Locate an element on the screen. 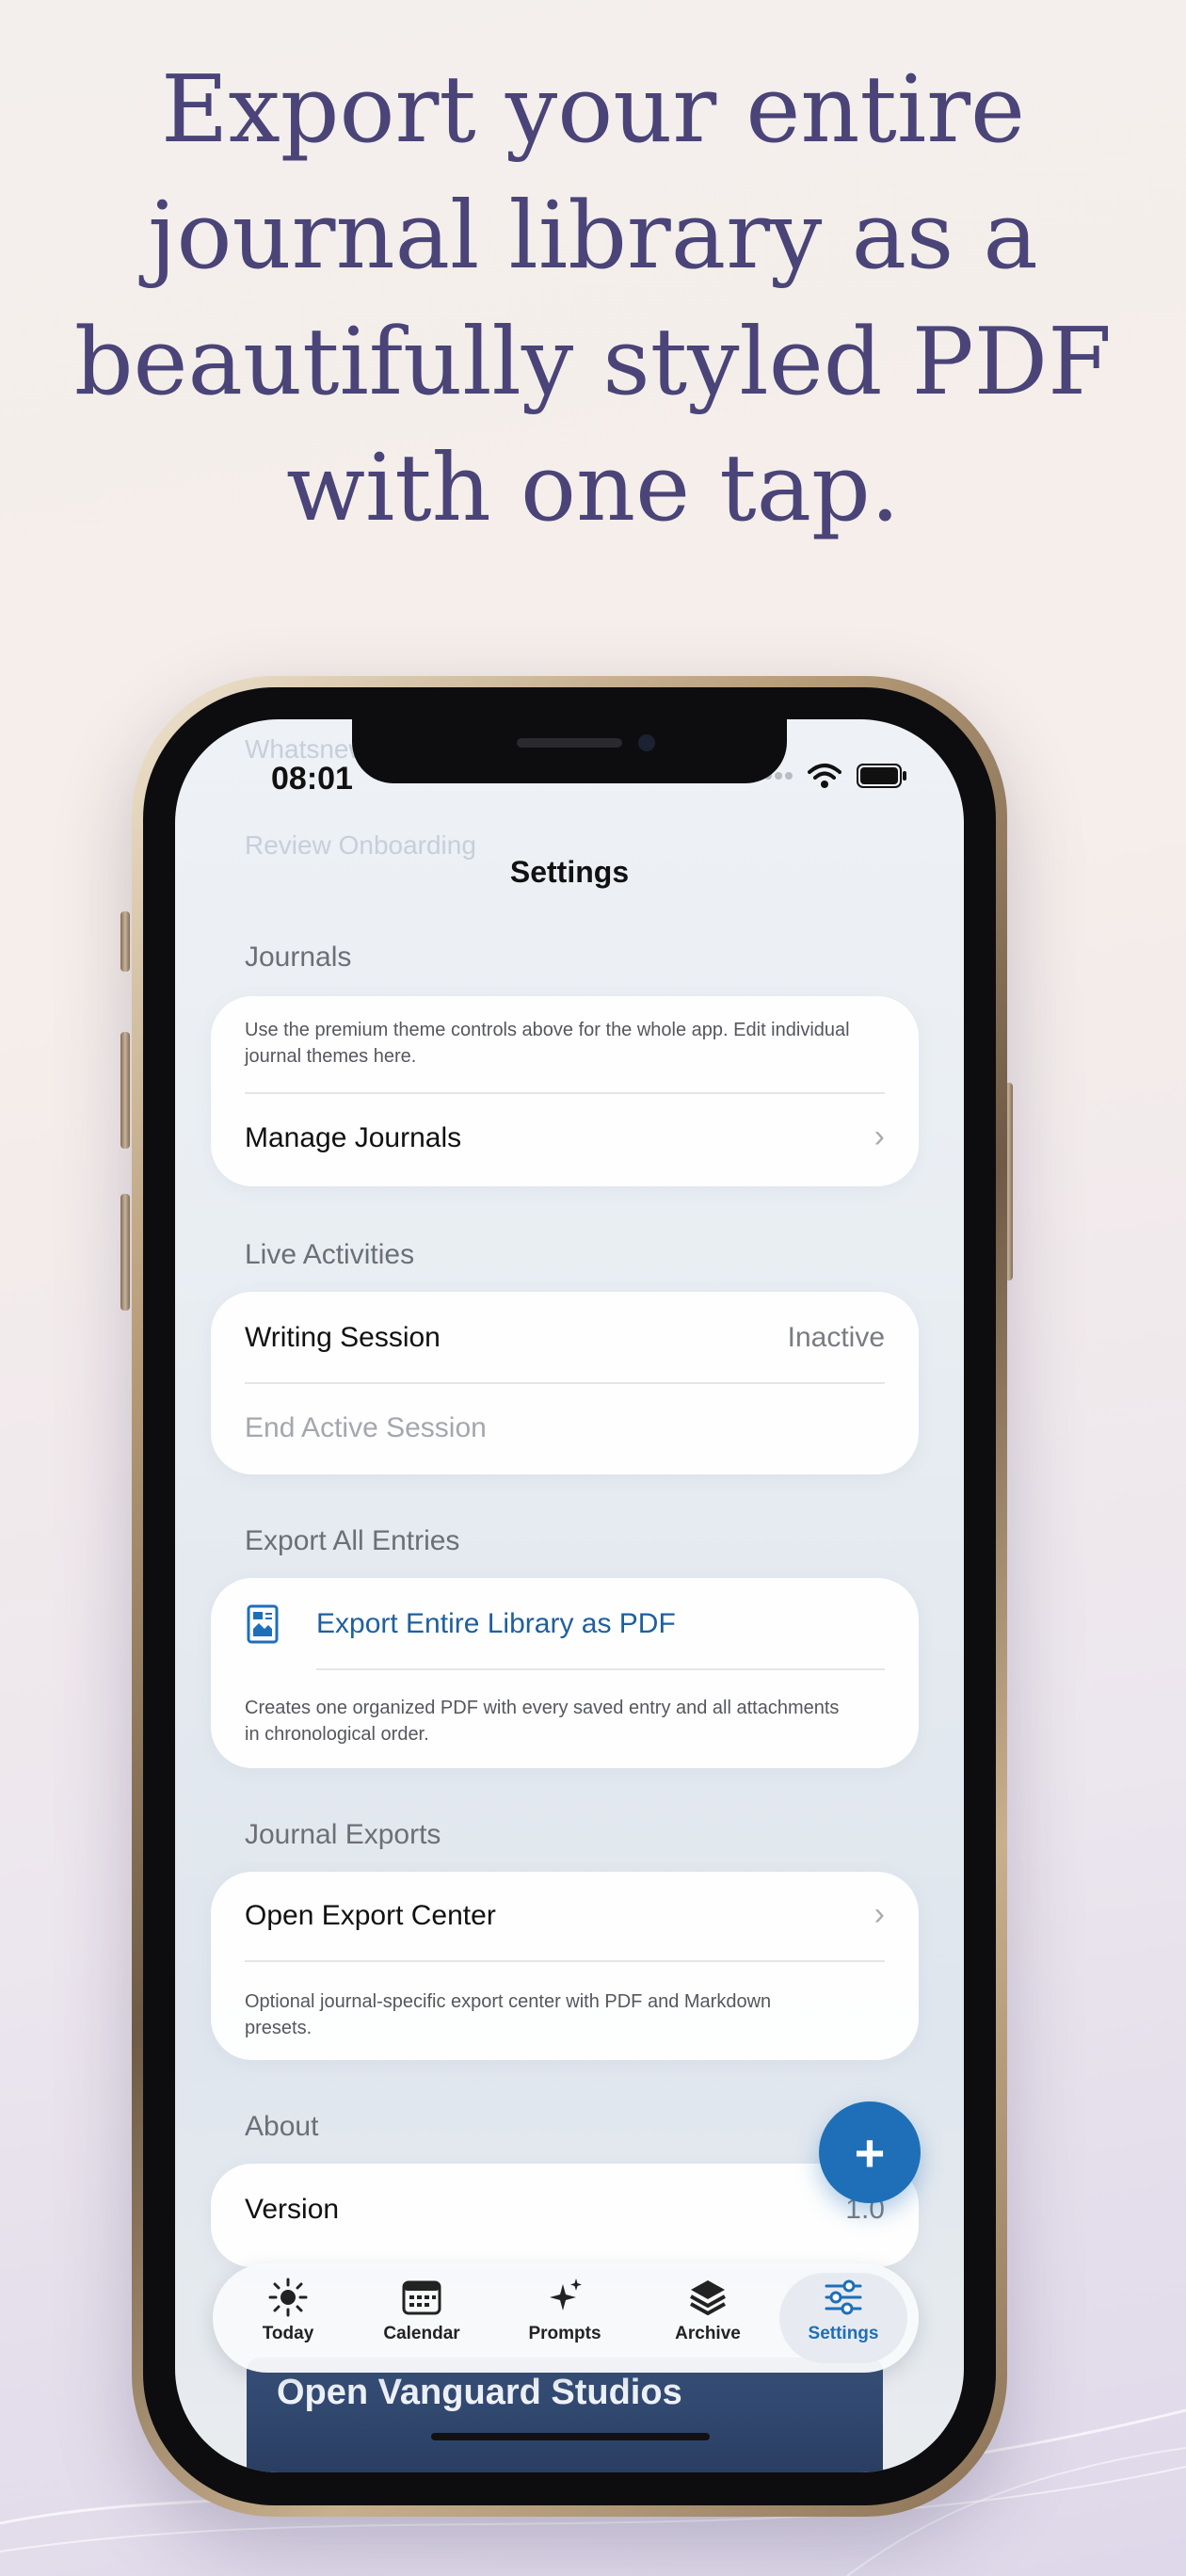 The width and height of the screenshot is (1186, 2576). tab-today: Today is located at coordinates (288, 2318).